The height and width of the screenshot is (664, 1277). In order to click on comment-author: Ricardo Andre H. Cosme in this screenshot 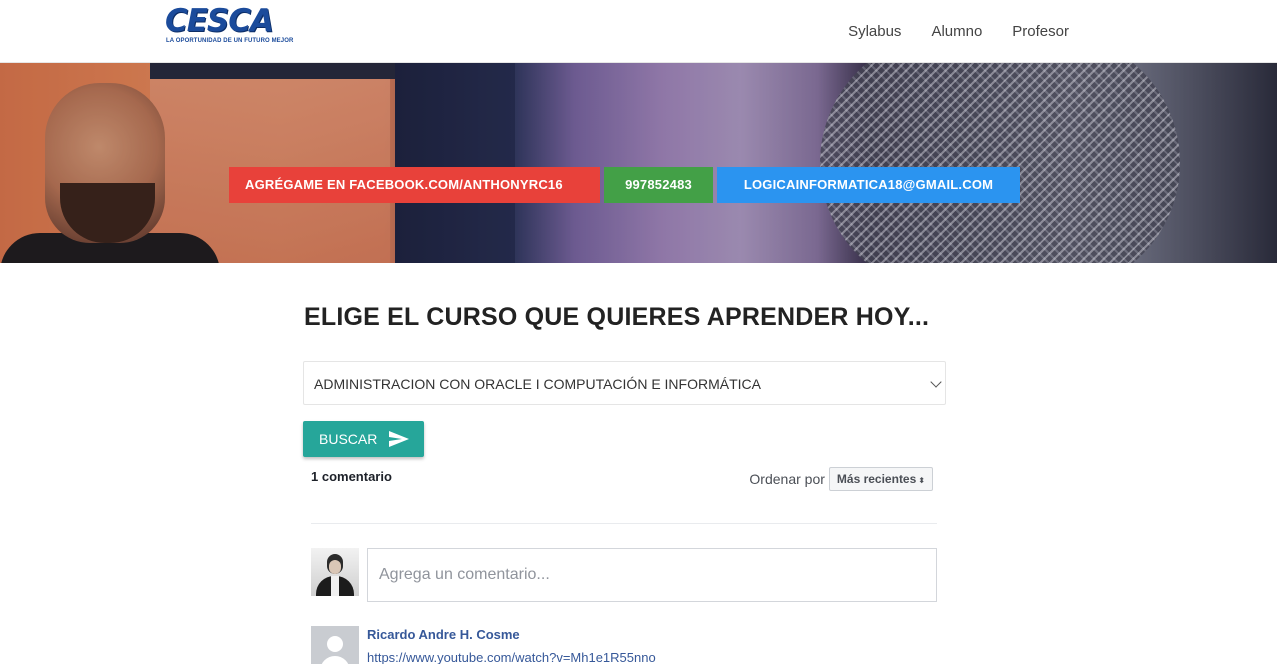, I will do `click(443, 634)`.